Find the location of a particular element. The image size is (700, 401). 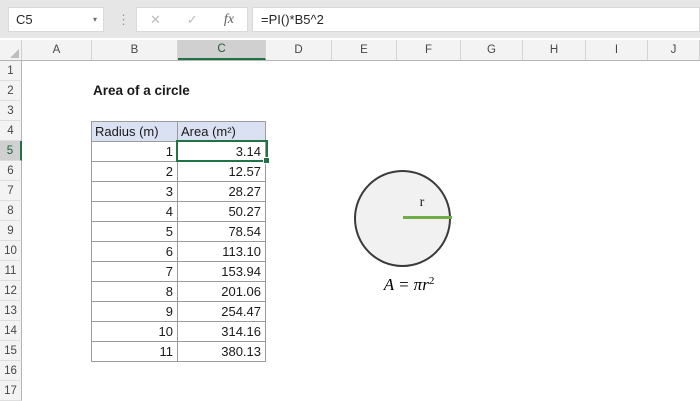

cell-b7: 3 is located at coordinates (135, 192).